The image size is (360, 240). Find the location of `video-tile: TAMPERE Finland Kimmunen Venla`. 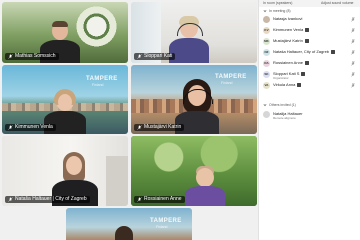

video-tile: TAMPERE Finland Kimmunen Venla is located at coordinates (65, 99).